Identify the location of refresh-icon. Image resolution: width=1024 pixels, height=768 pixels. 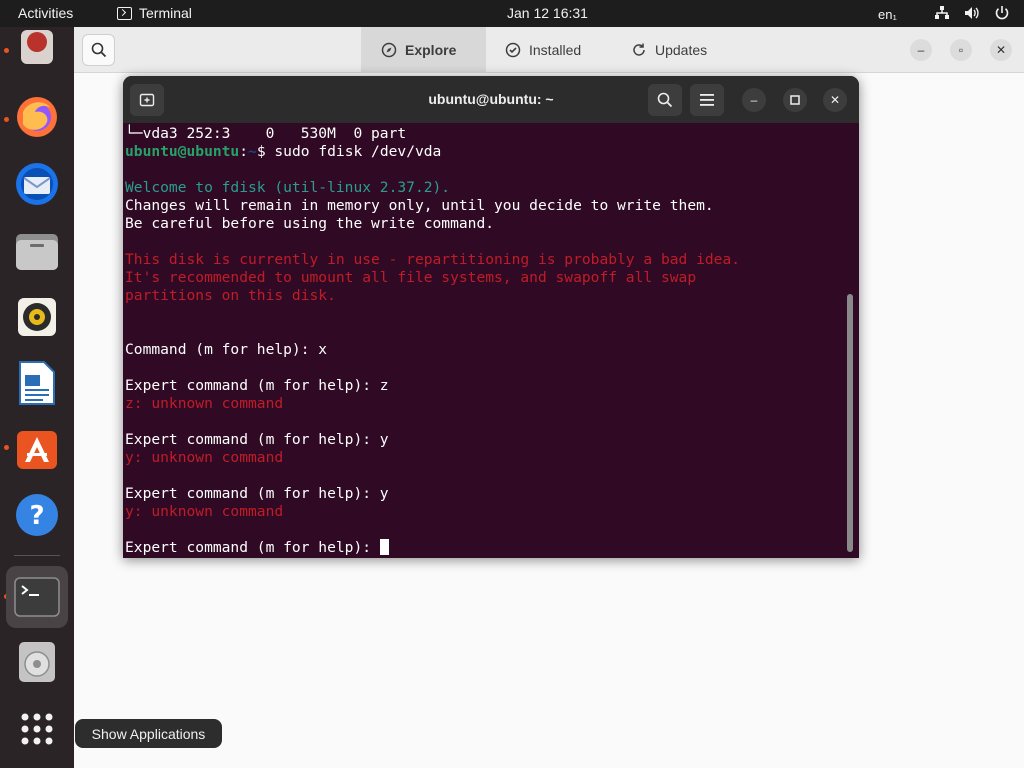
(639, 49).